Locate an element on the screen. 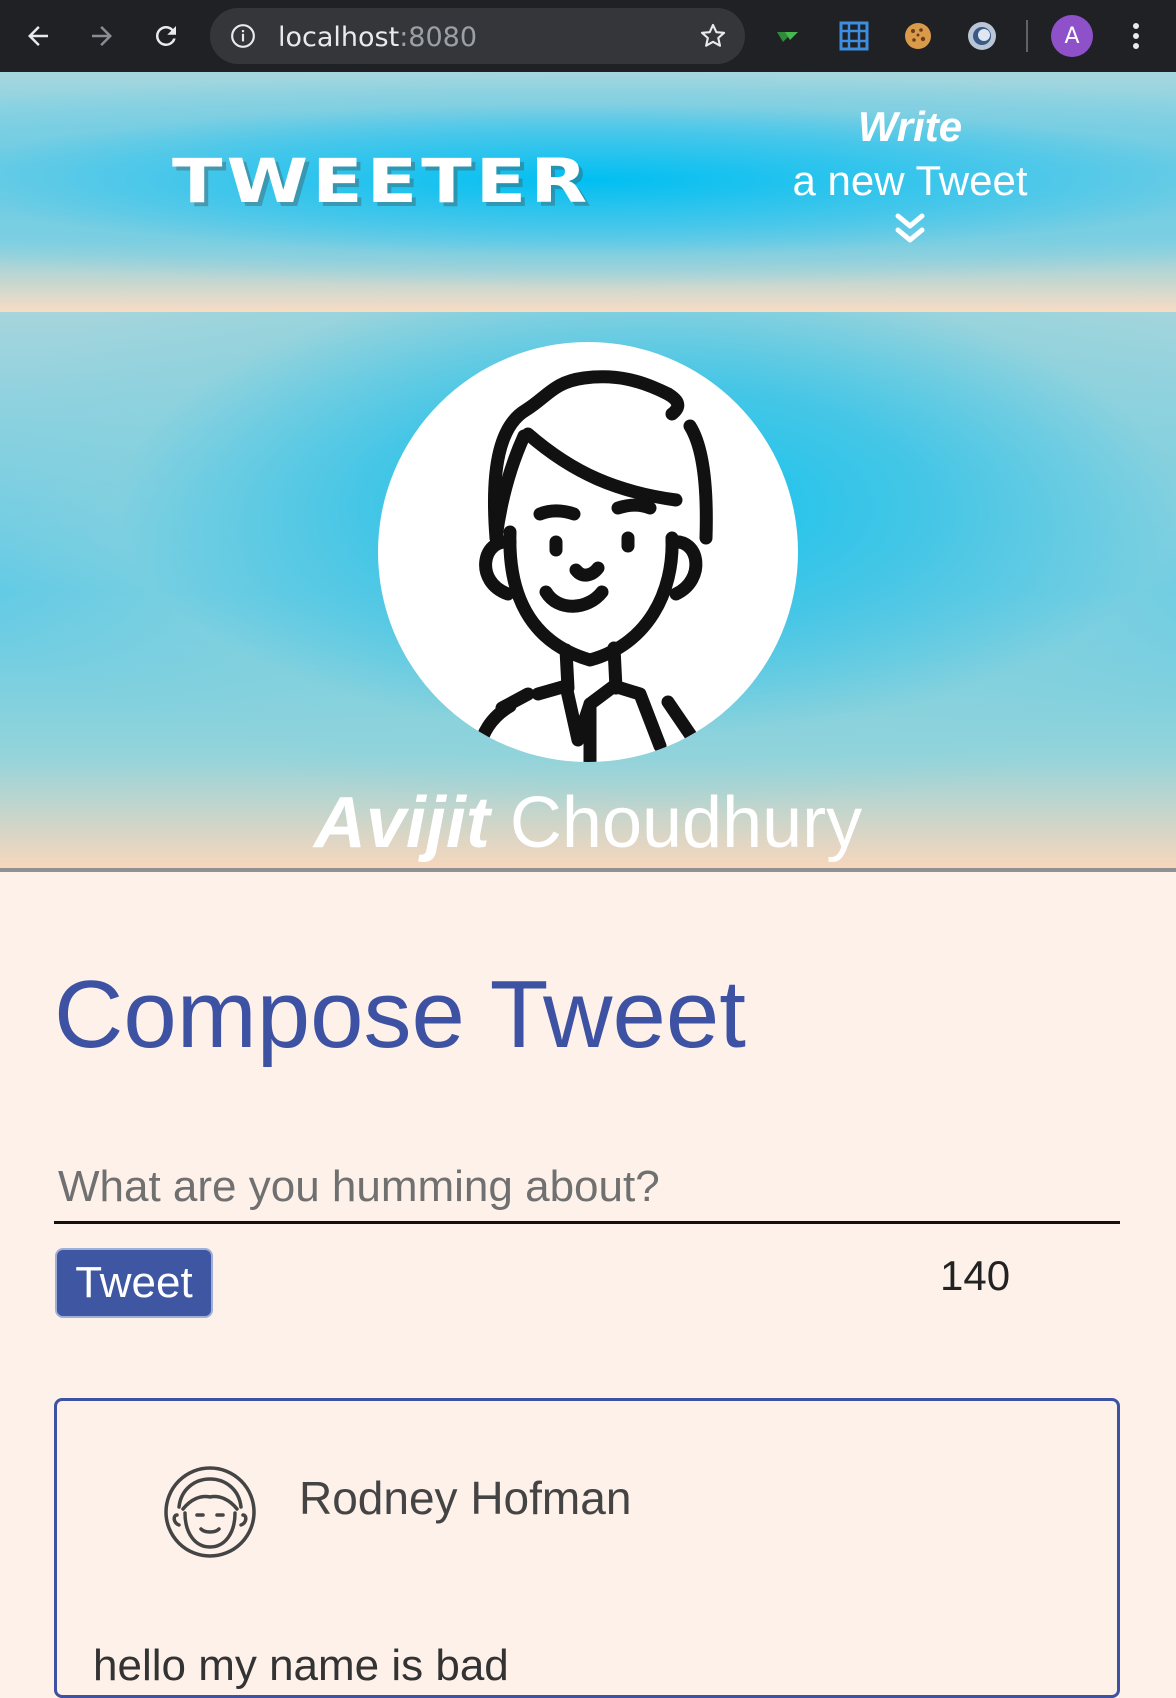  profile-name: Avijit Choudhury is located at coordinates (588, 823).